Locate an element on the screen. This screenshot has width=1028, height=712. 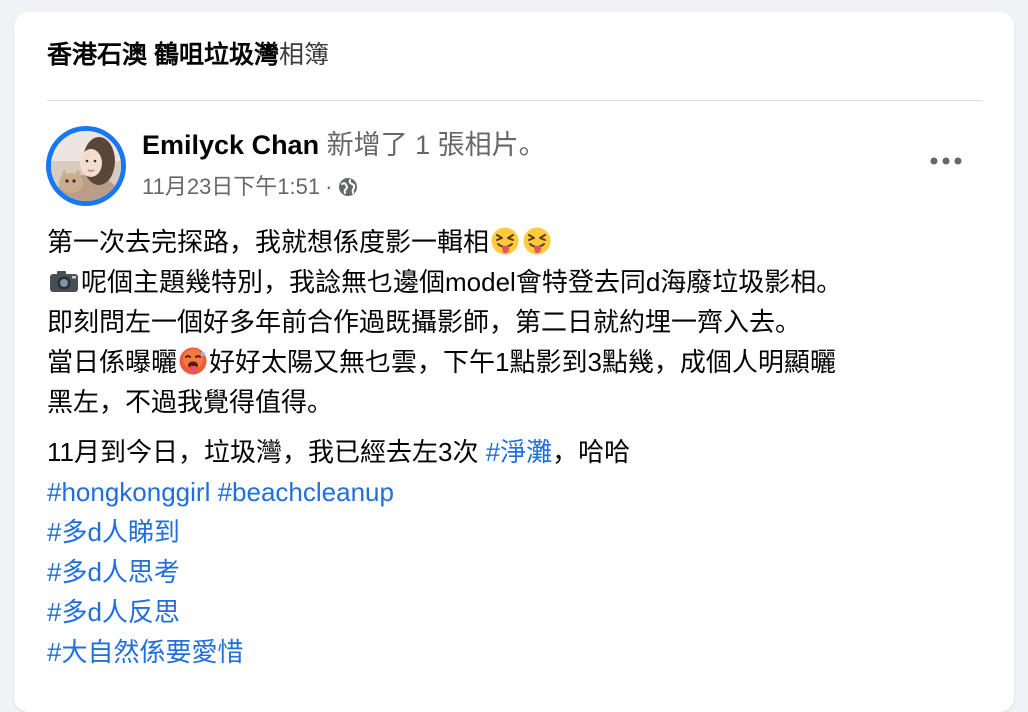
hot-face-emoji-icon is located at coordinates (193, 361).